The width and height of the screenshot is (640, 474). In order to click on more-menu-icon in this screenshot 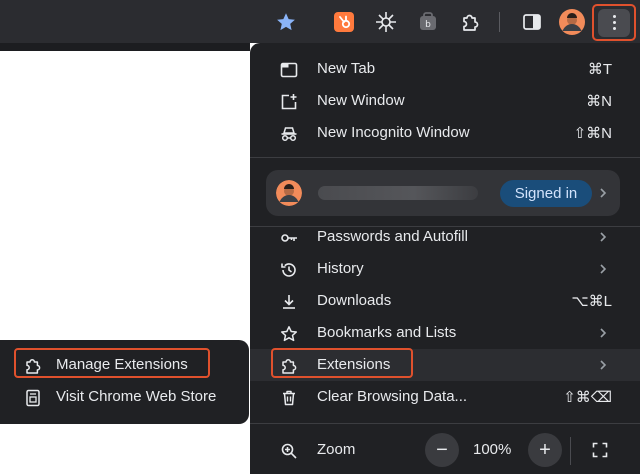, I will do `click(614, 22)`.